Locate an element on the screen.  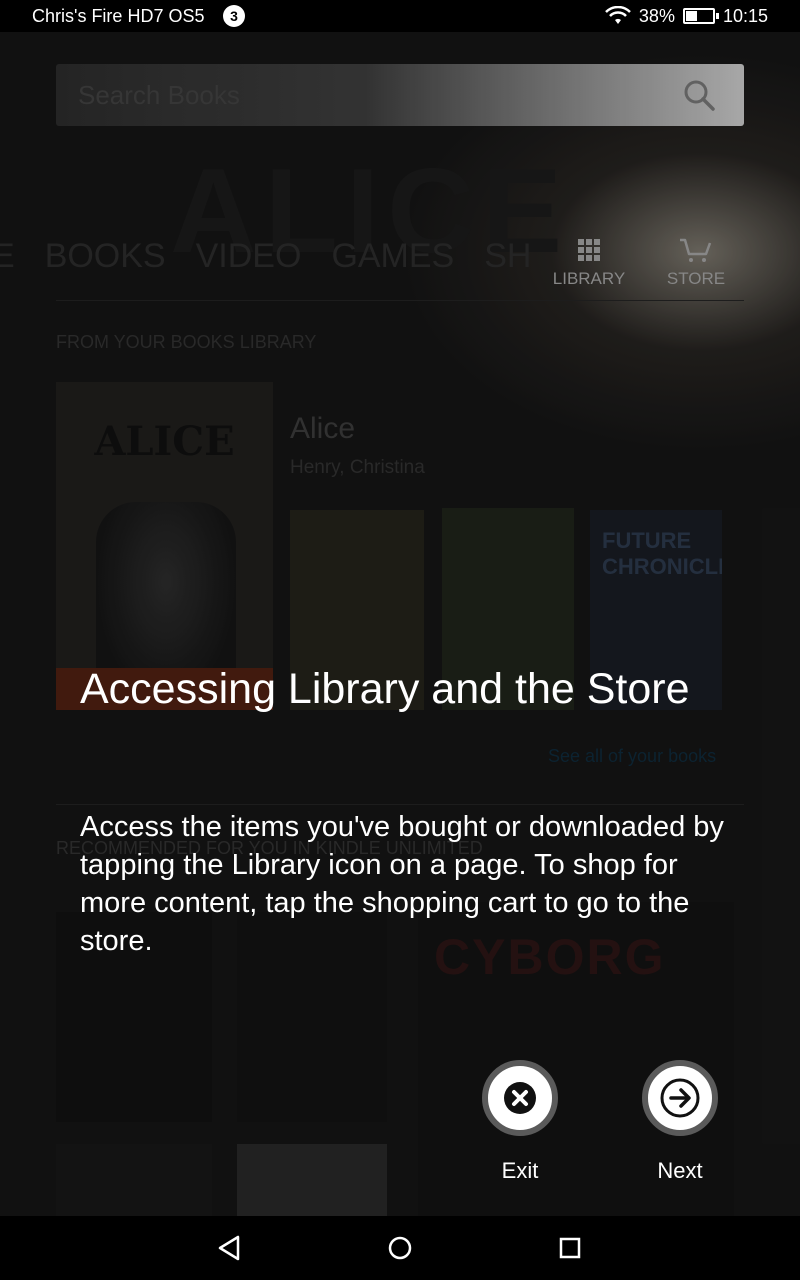
back-icon is located at coordinates (230, 1248).